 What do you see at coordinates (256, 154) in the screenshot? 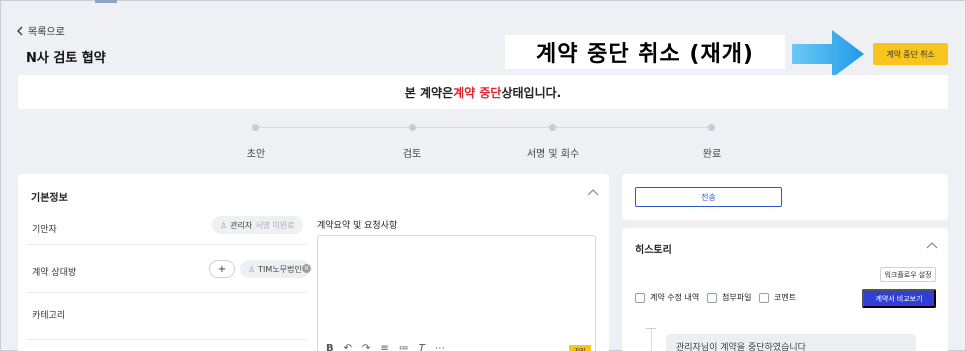
I see `step-label-draft: 초안` at bounding box center [256, 154].